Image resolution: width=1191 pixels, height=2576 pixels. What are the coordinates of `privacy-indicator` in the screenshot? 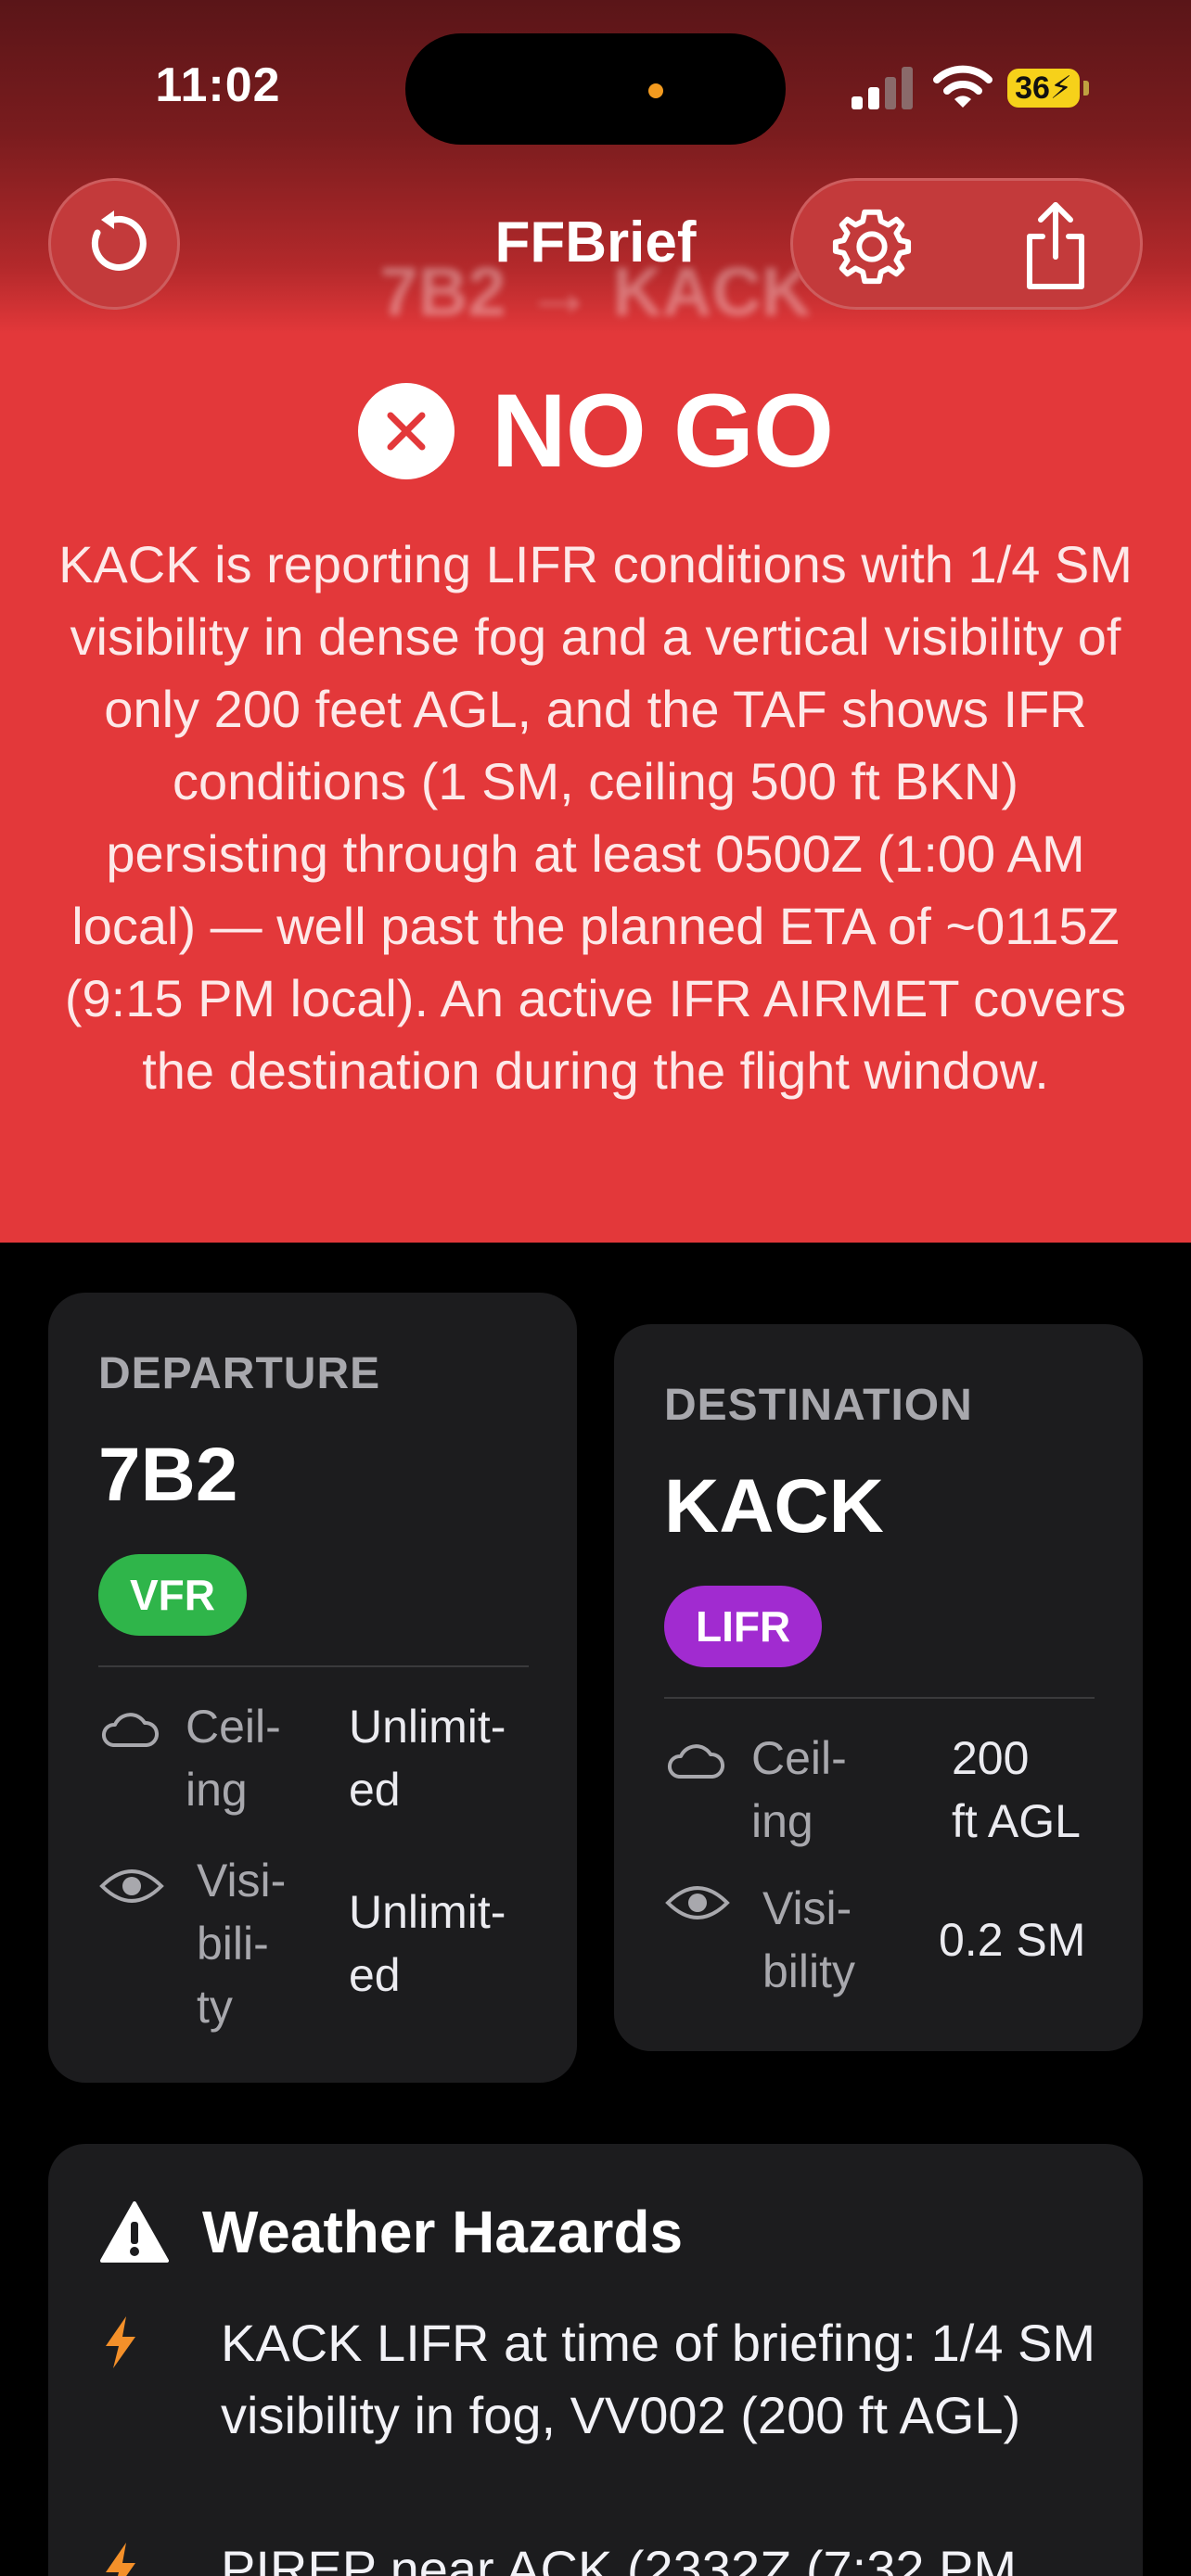 It's located at (655, 90).